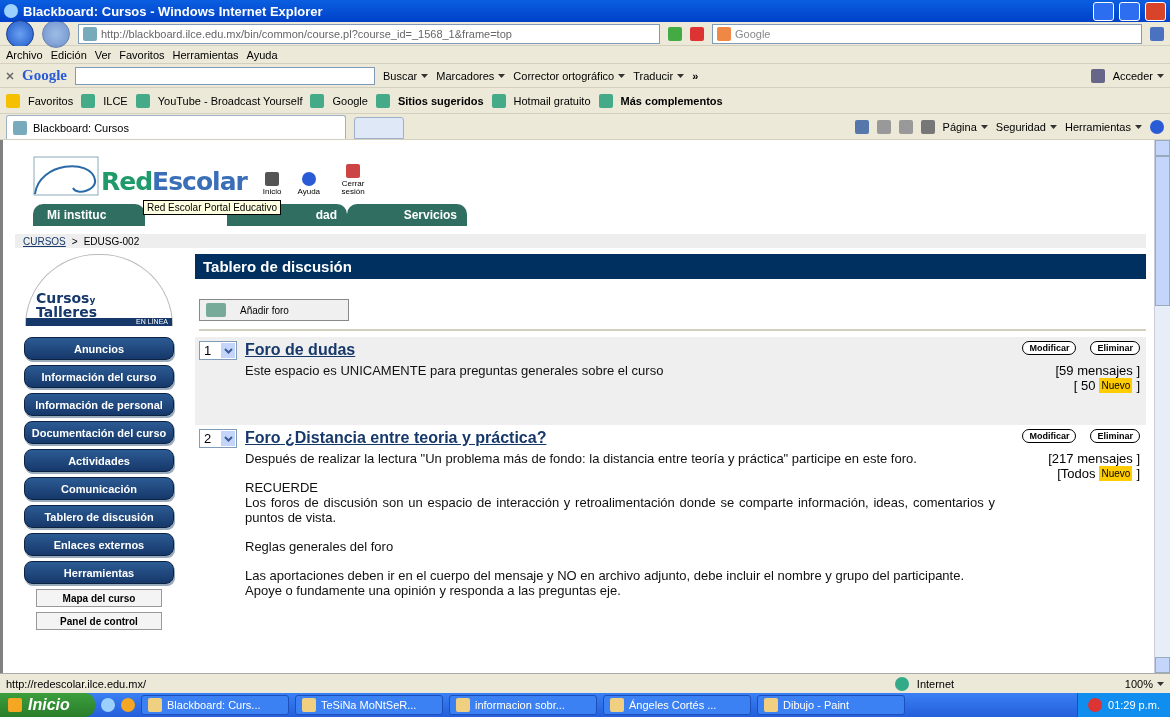 This screenshot has height=717, width=1170. What do you see at coordinates (1076, 473) in the screenshot?
I see `new-count: [Todos` at bounding box center [1076, 473].